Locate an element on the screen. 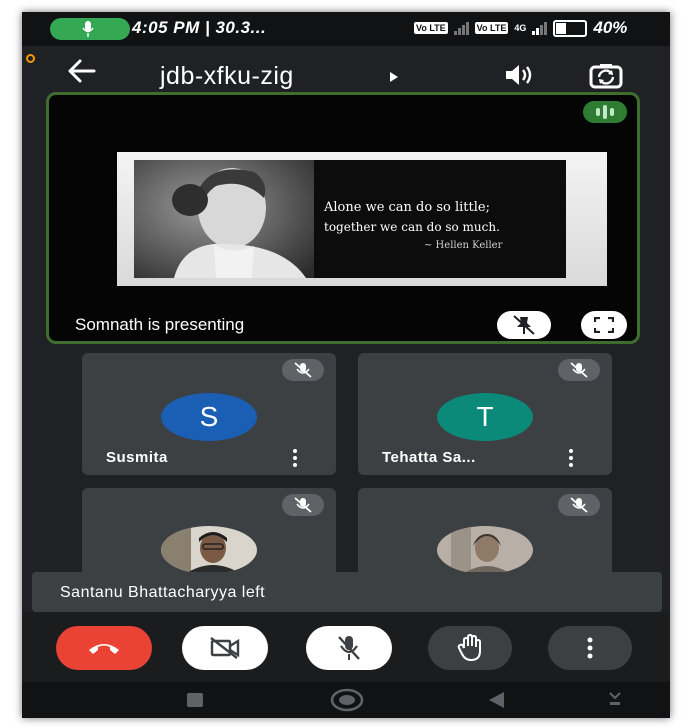 This screenshot has height=728, width=690. notification-toast: Santanu Bhattacharyya left is located at coordinates (347, 592).